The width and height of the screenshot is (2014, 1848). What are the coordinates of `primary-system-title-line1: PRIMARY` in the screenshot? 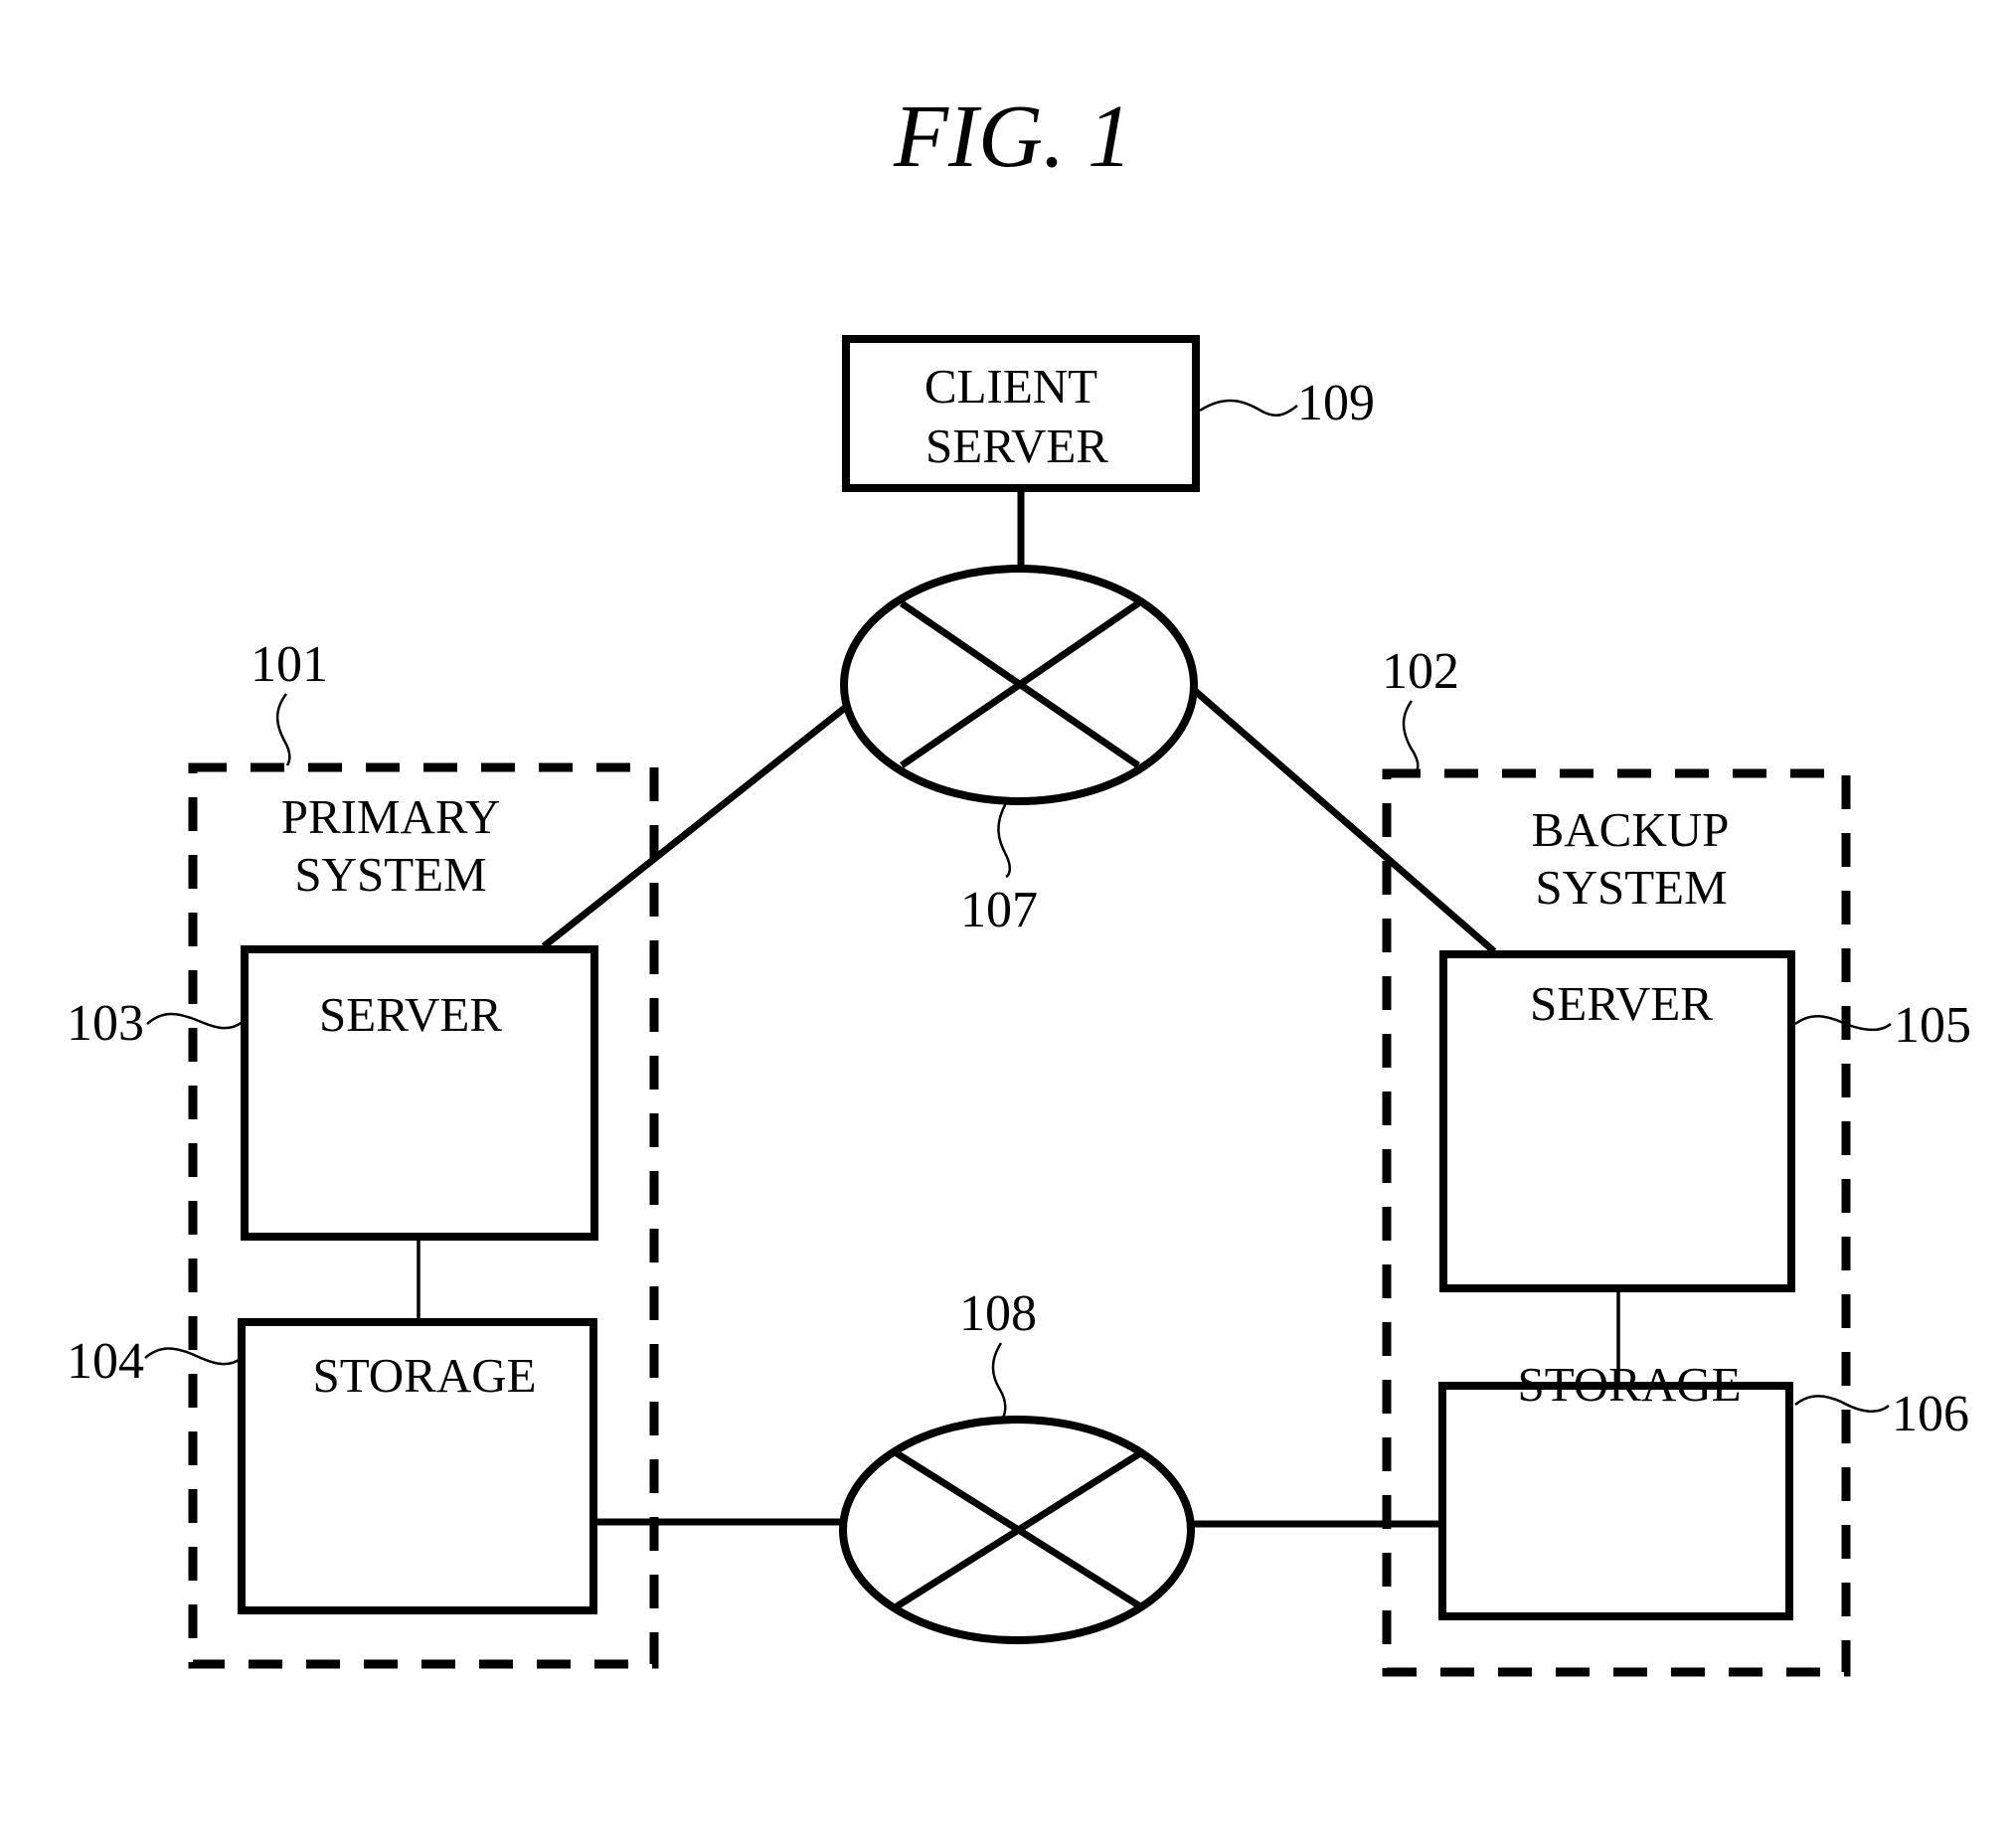 It's located at (391, 816).